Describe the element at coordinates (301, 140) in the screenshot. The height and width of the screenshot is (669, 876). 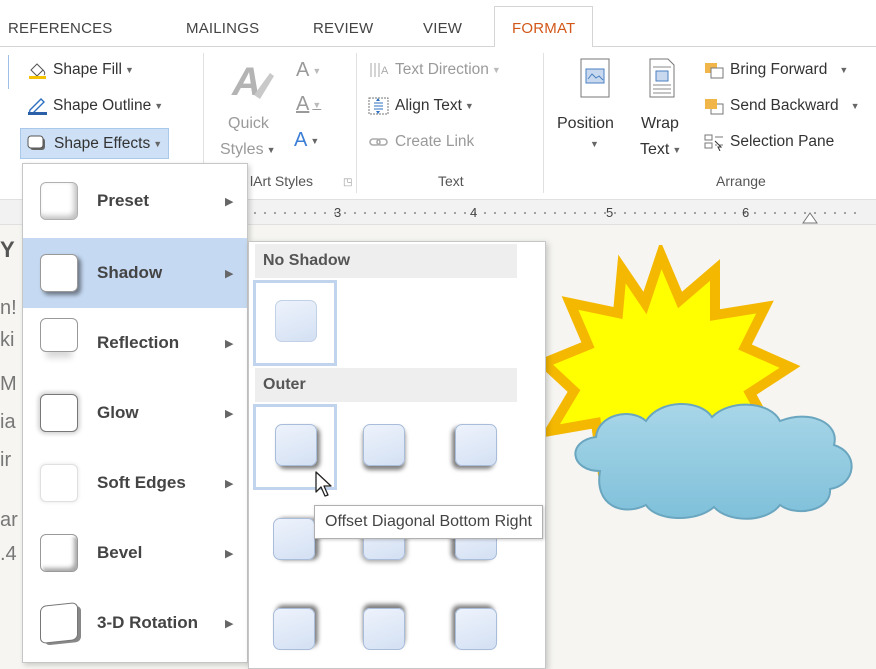
I see `text-effects-icon: A` at that location.